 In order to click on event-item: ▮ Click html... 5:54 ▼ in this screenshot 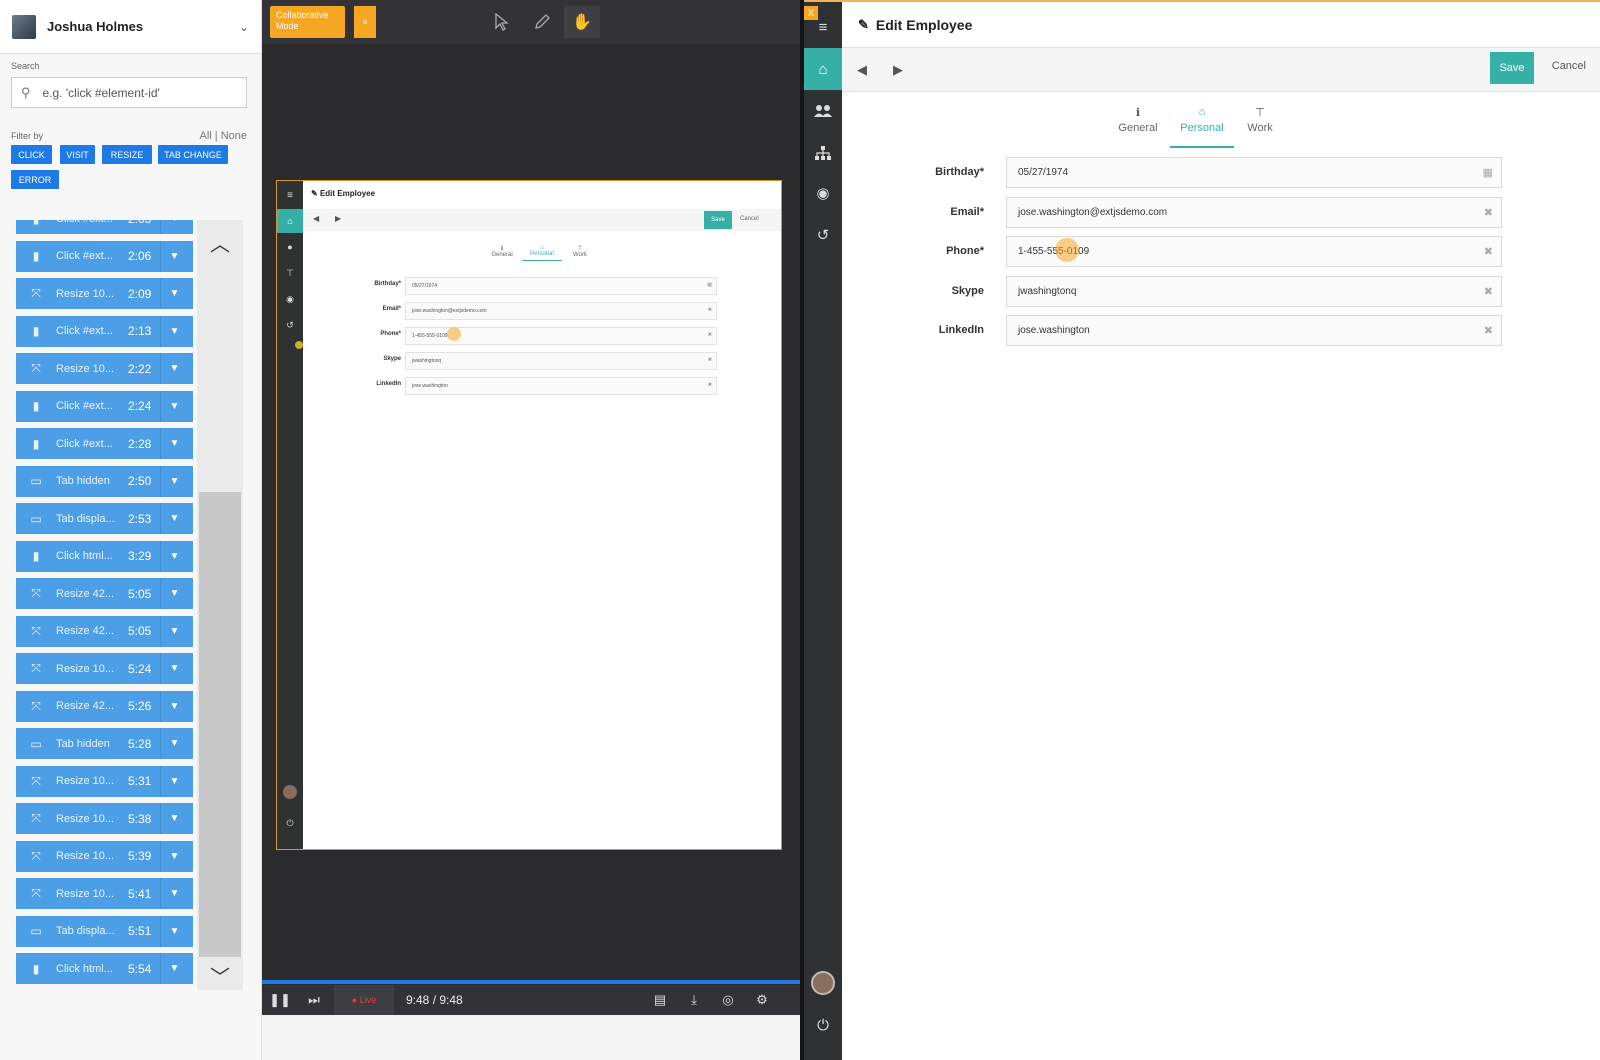, I will do `click(104, 968)`.